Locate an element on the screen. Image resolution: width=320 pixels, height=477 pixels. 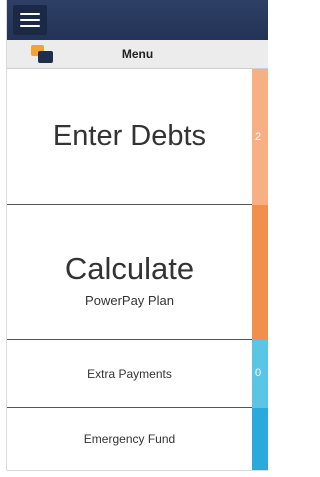
emergency-fund-card: Emergency Fund is located at coordinates (129, 439).